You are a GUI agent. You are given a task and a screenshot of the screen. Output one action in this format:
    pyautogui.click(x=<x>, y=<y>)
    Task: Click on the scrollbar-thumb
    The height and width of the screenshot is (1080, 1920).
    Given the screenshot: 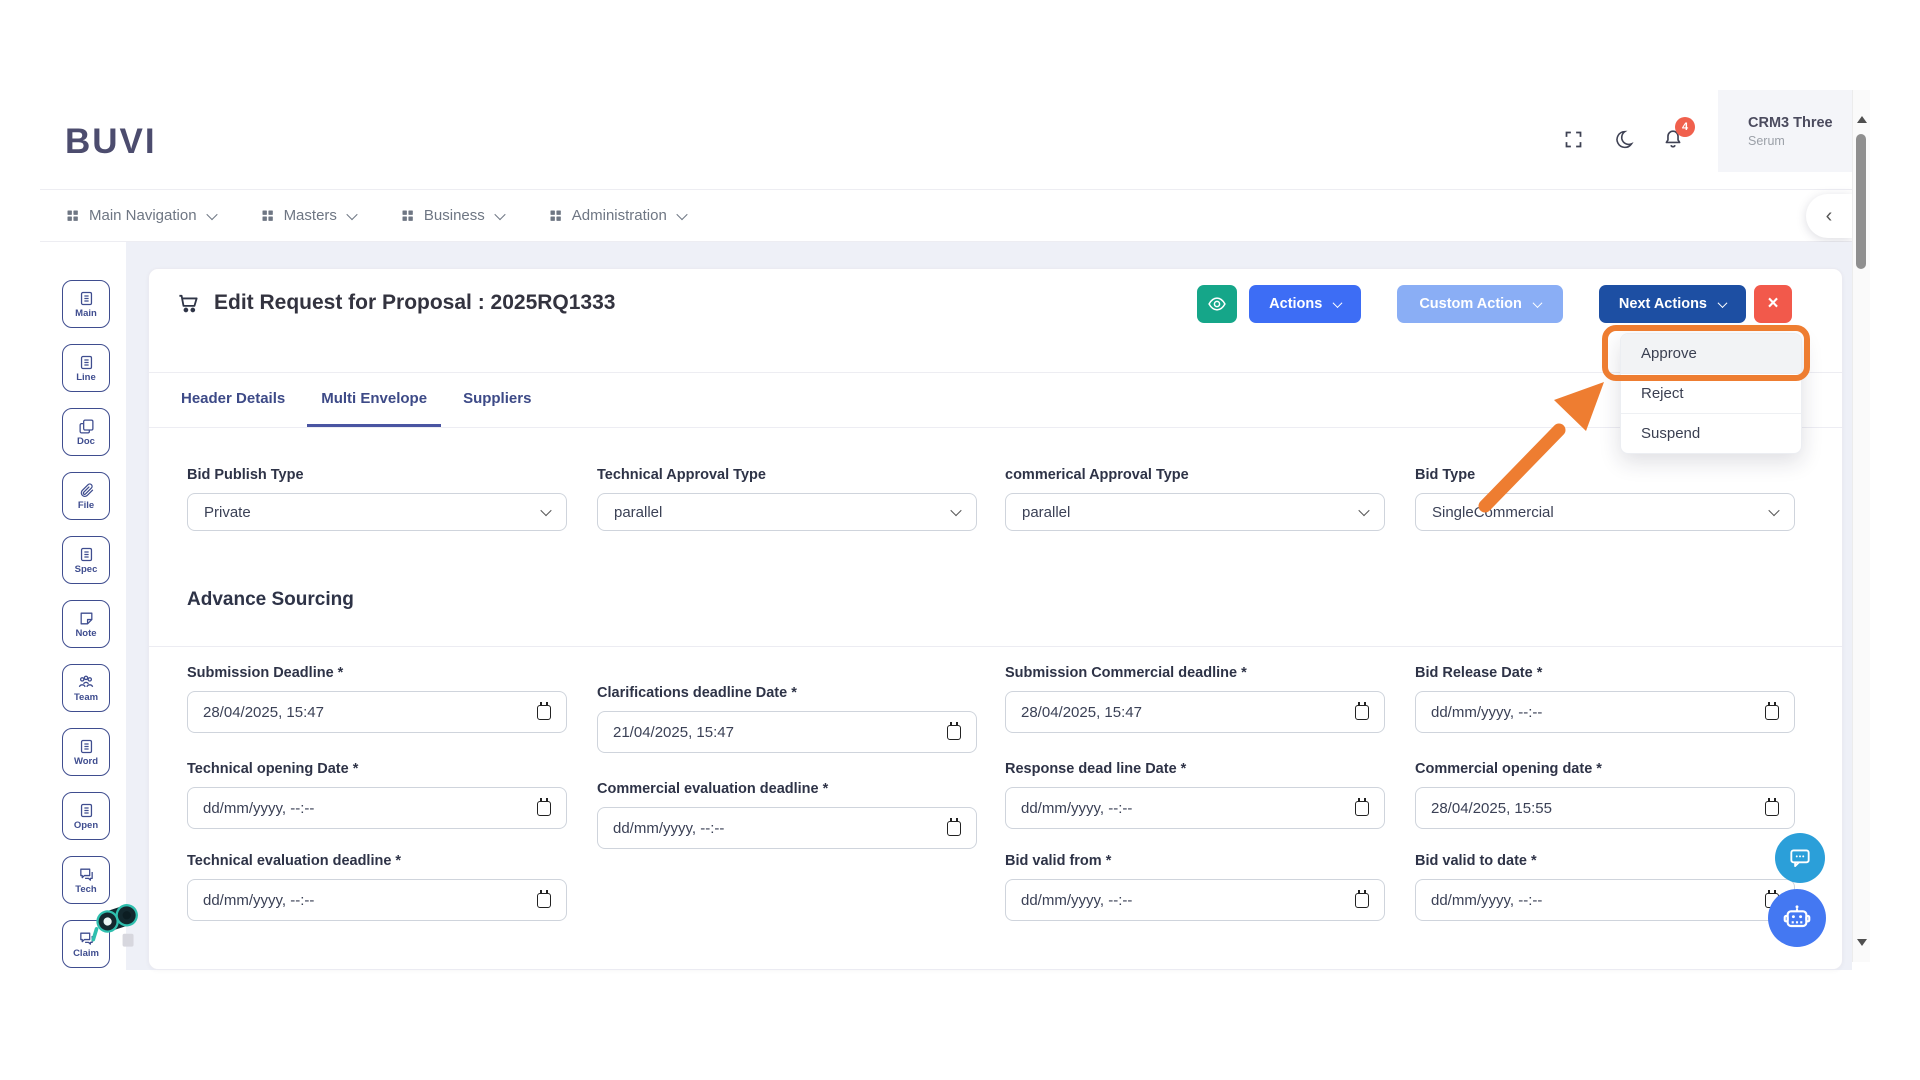 What is the action you would take?
    pyautogui.click(x=1861, y=201)
    